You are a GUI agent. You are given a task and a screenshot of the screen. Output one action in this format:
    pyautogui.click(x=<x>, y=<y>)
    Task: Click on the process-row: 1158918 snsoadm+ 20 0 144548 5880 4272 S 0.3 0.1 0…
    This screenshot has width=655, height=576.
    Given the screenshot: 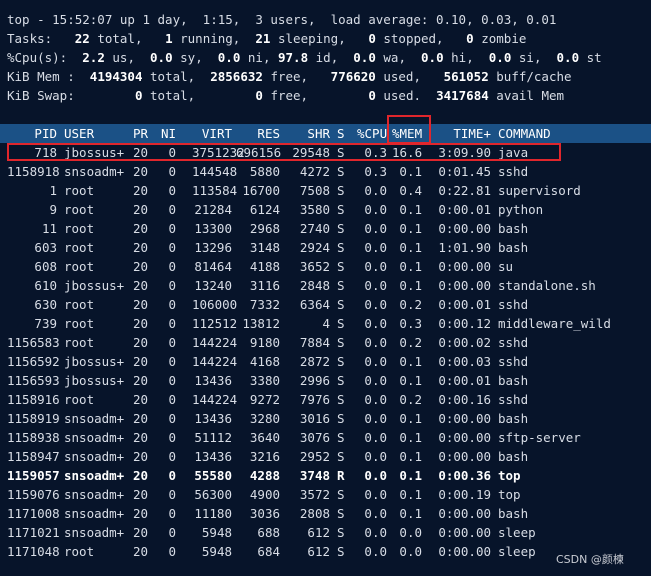 What is the action you would take?
    pyautogui.click(x=325, y=171)
    